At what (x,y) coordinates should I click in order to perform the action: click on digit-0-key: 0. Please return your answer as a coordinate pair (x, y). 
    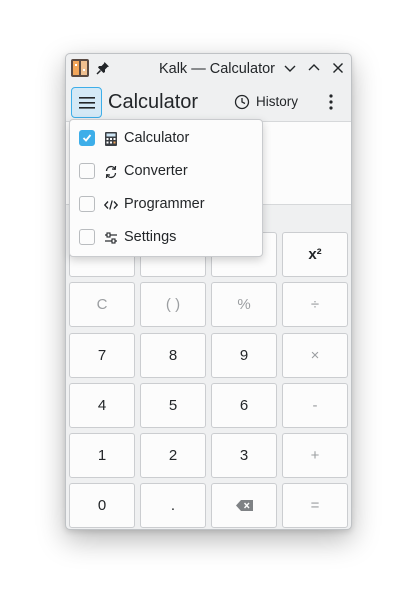
    Looking at the image, I should click on (102, 505).